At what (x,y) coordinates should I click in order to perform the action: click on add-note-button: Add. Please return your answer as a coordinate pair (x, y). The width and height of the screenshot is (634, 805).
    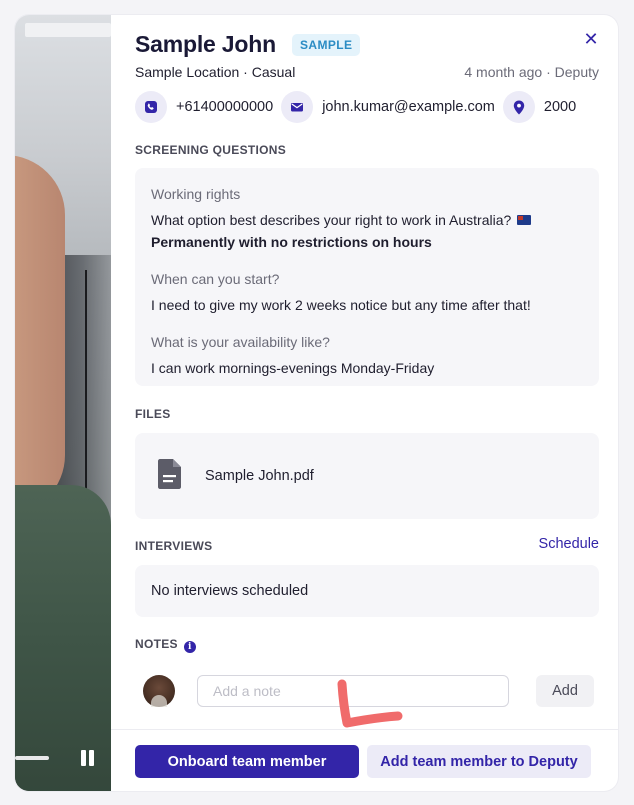
    Looking at the image, I should click on (565, 691).